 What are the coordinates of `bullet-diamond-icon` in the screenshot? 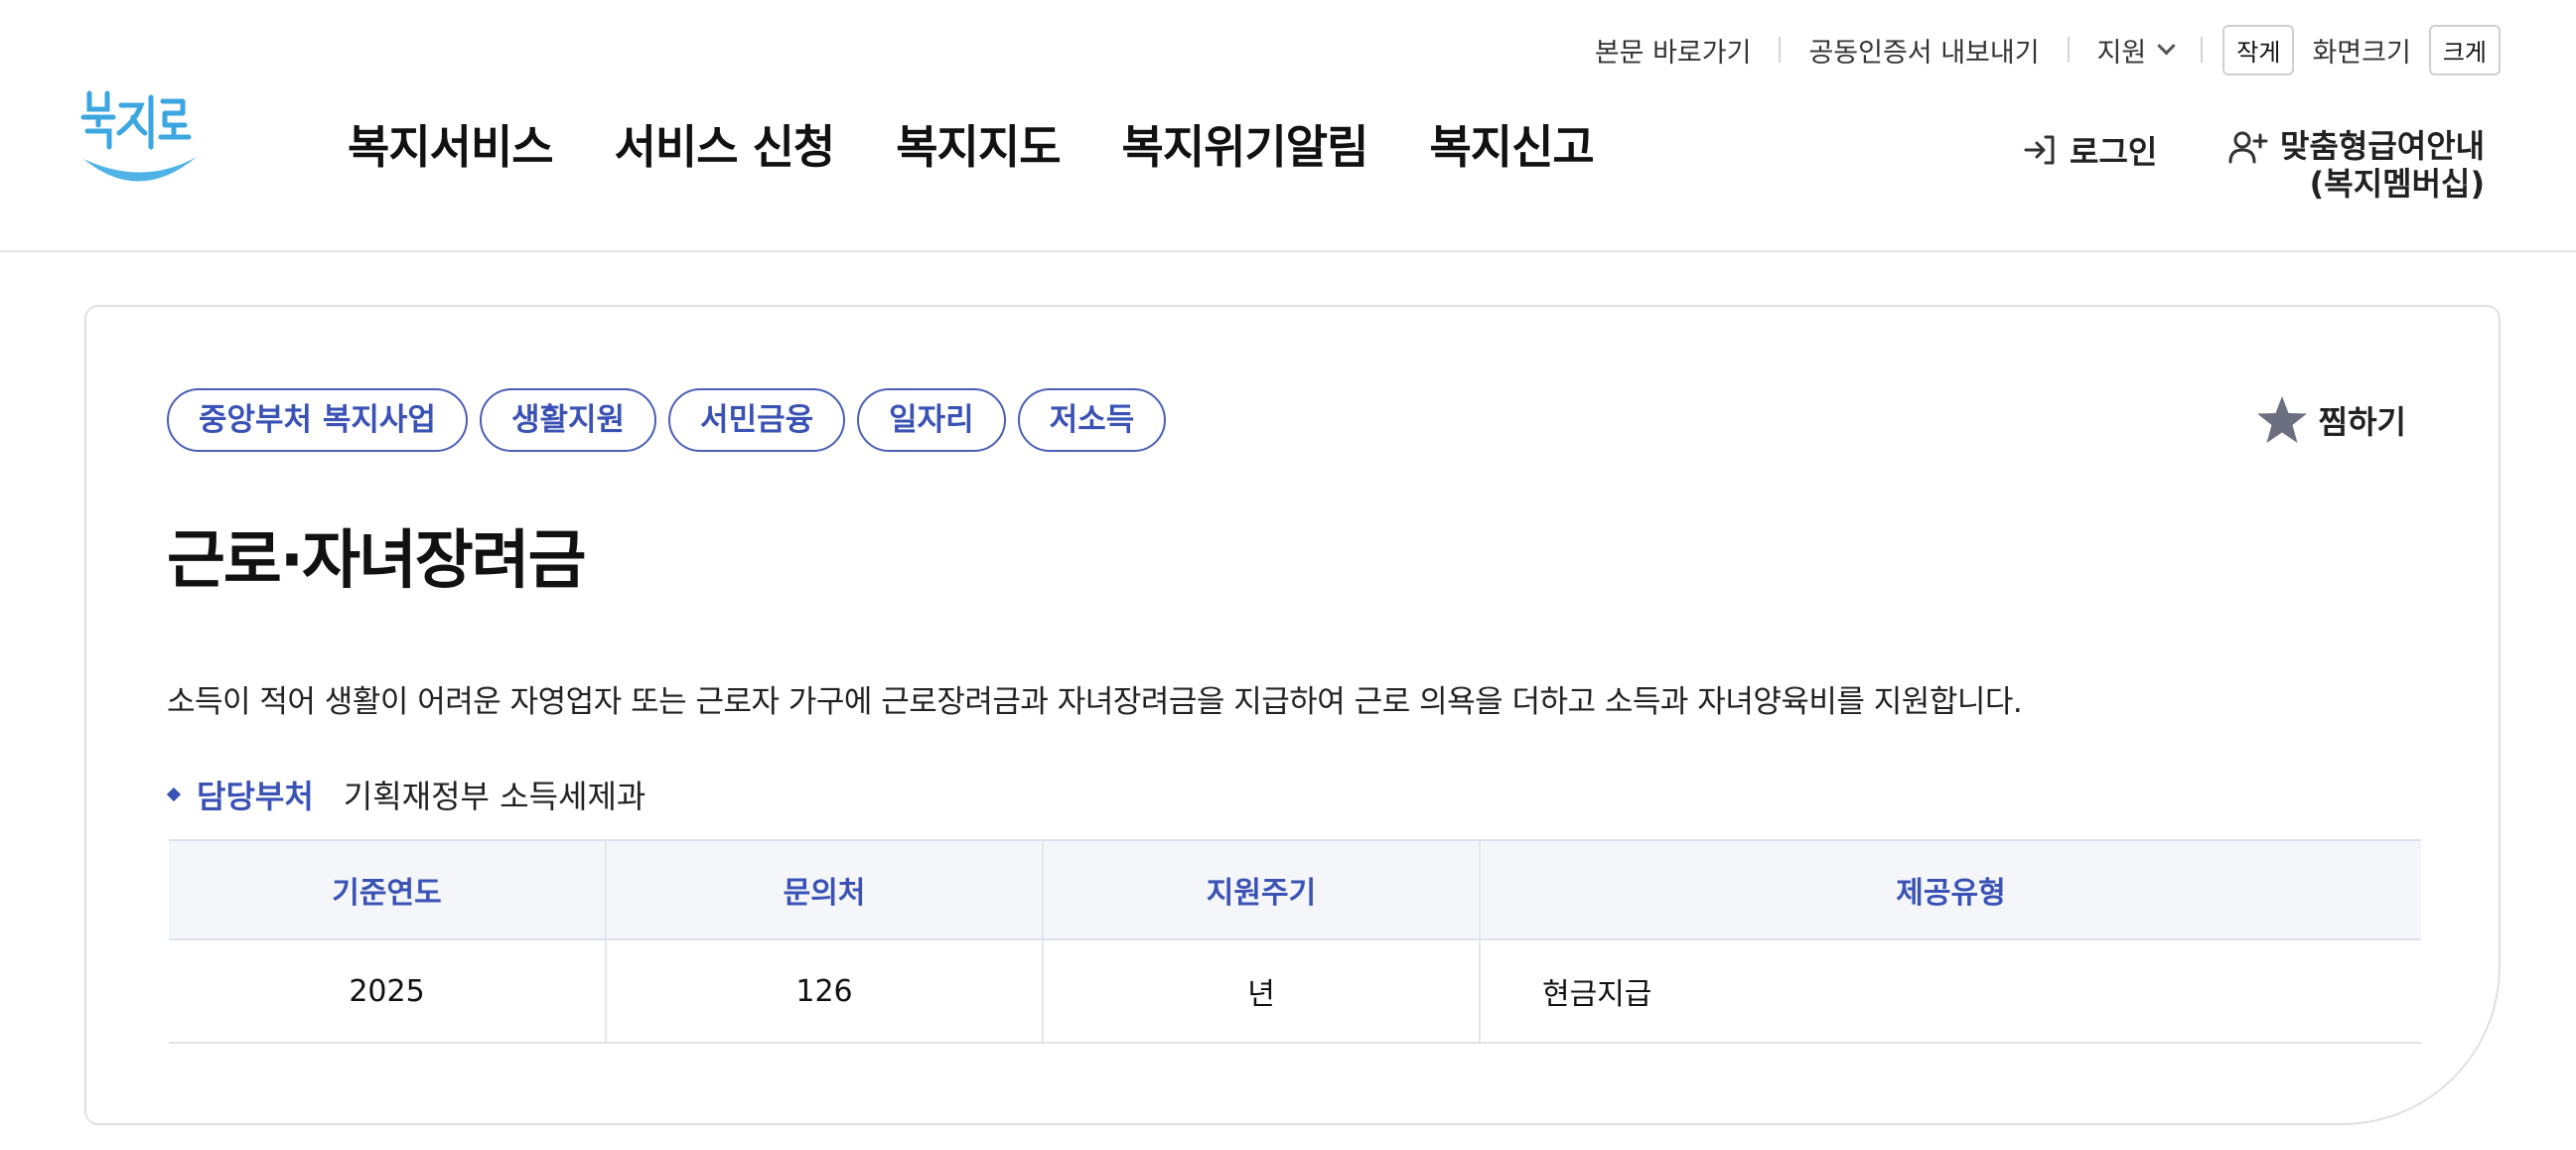 It's located at (174, 795).